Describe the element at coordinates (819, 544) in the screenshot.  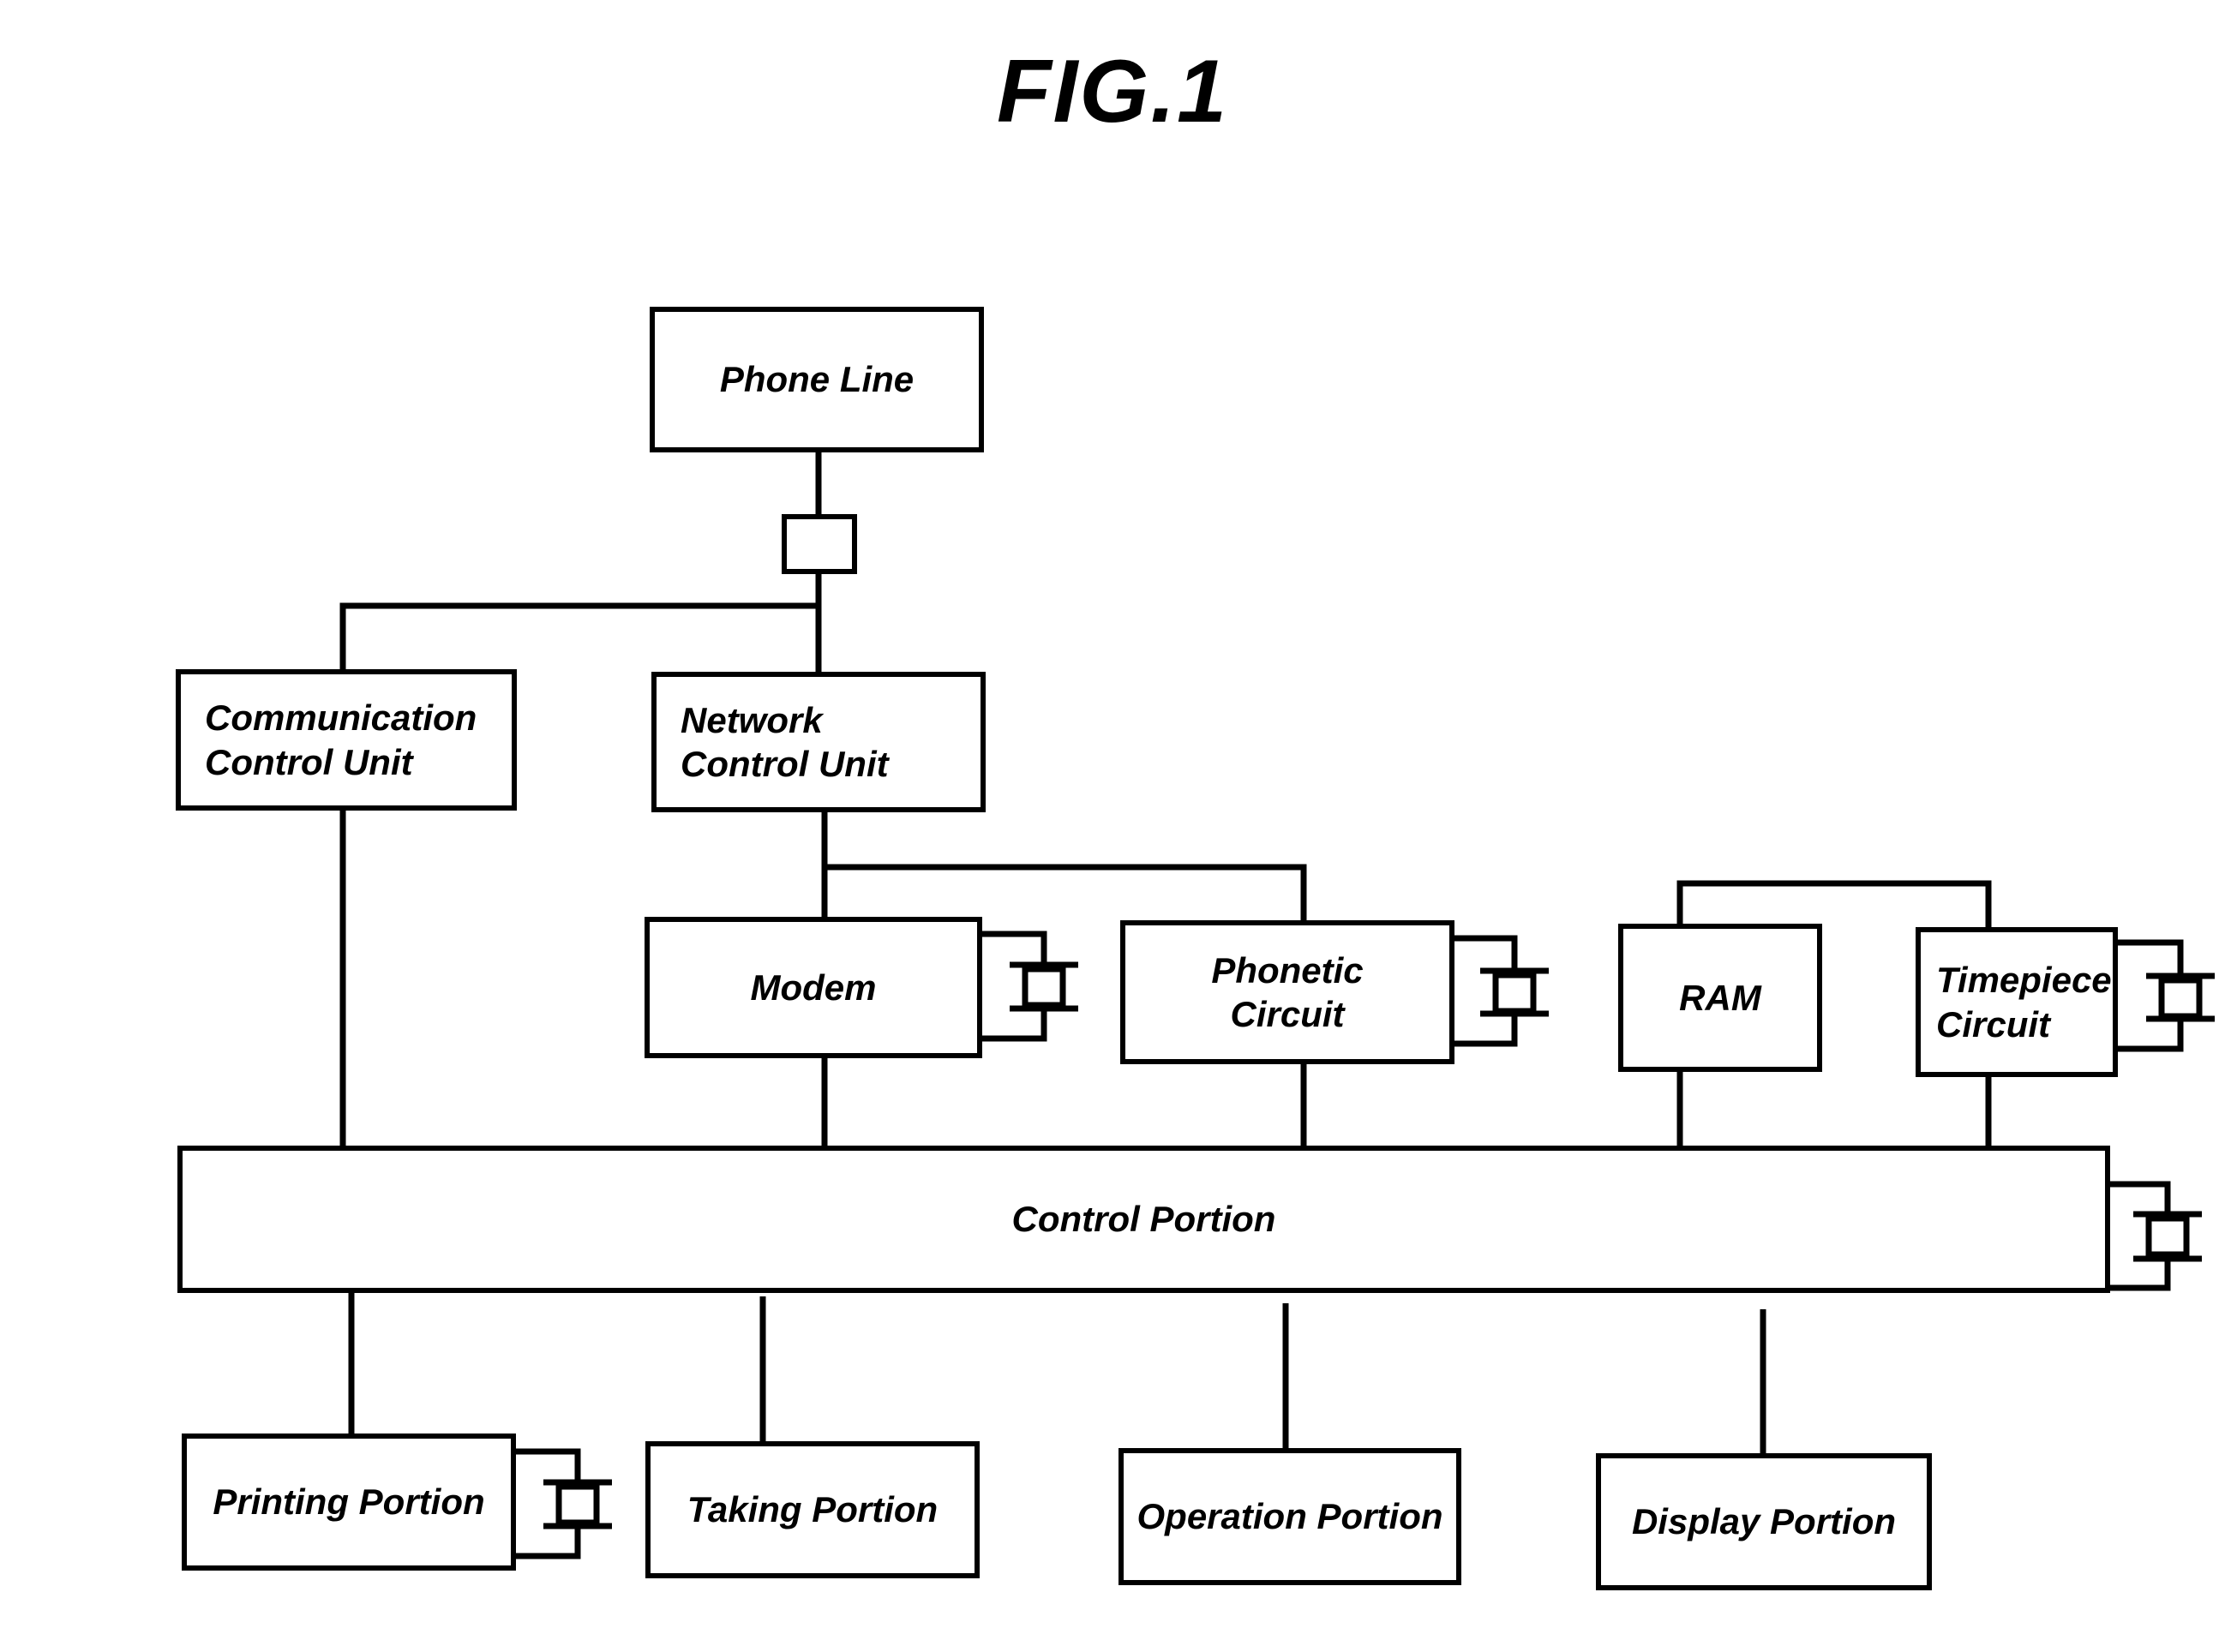
I see `line-jack-symbol` at that location.